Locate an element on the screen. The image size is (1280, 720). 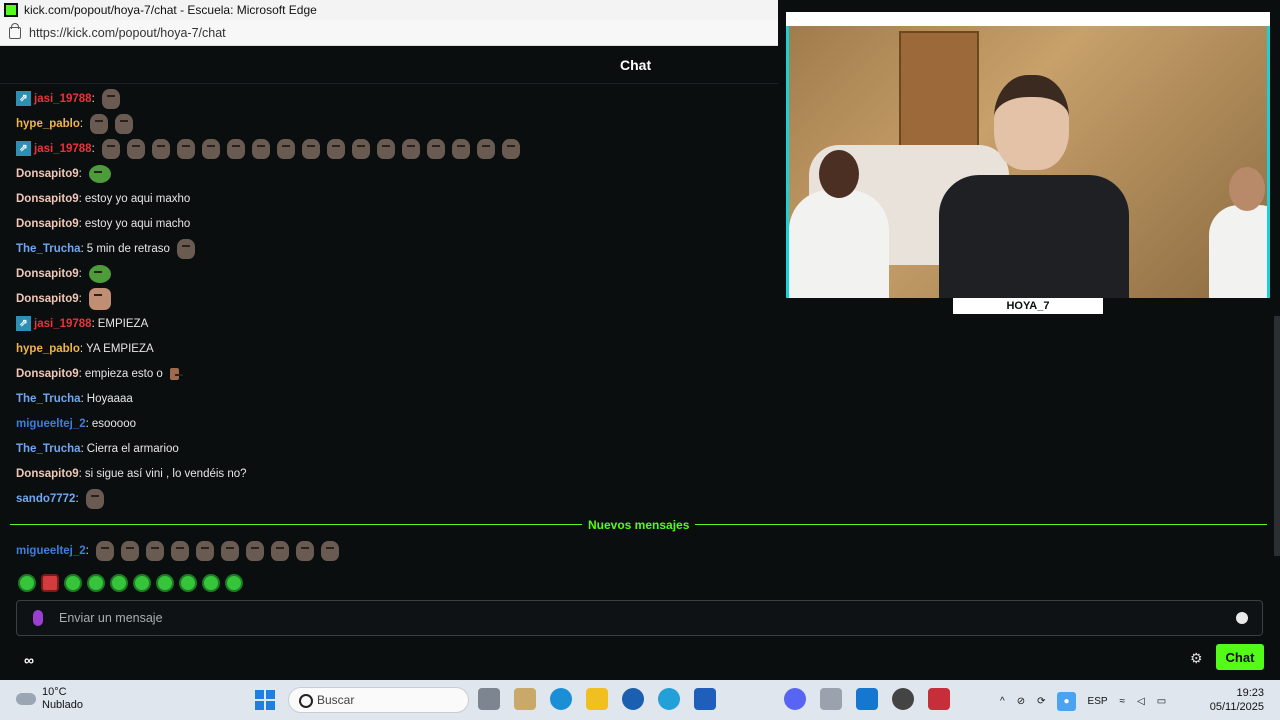
quick-emote-bar is located at coordinates (130, 583).